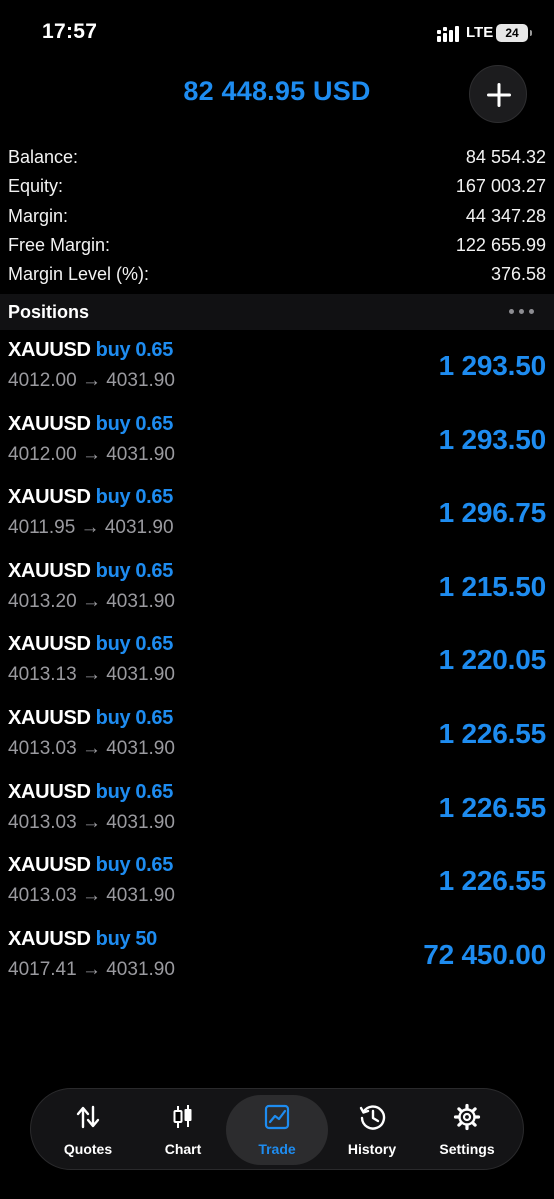 The height and width of the screenshot is (1199, 554). What do you see at coordinates (277, 312) in the screenshot?
I see `positions-section-header: Positions` at bounding box center [277, 312].